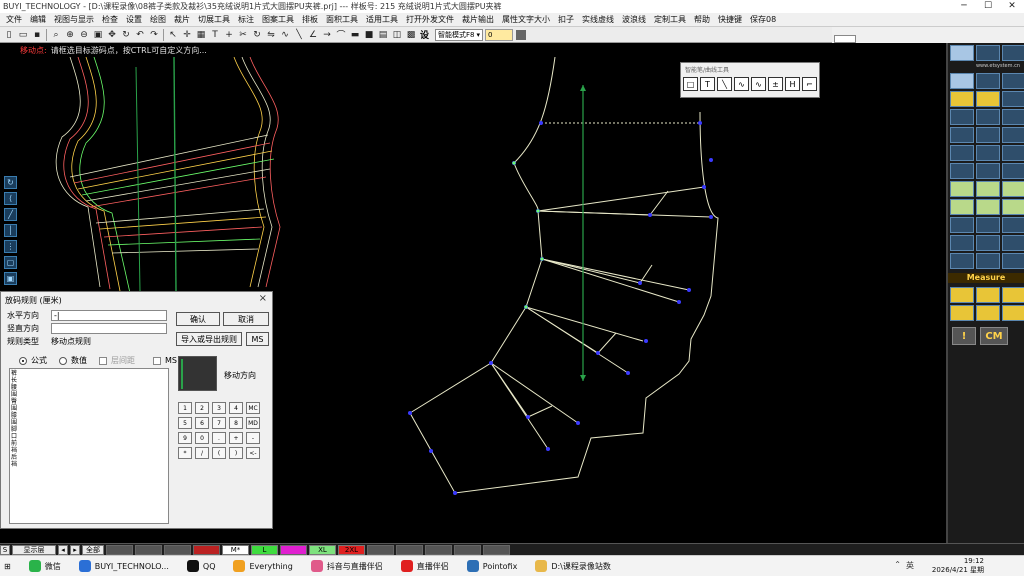  What do you see at coordinates (988, 153) in the screenshot?
I see `line-tool-5-icon` at bounding box center [988, 153].